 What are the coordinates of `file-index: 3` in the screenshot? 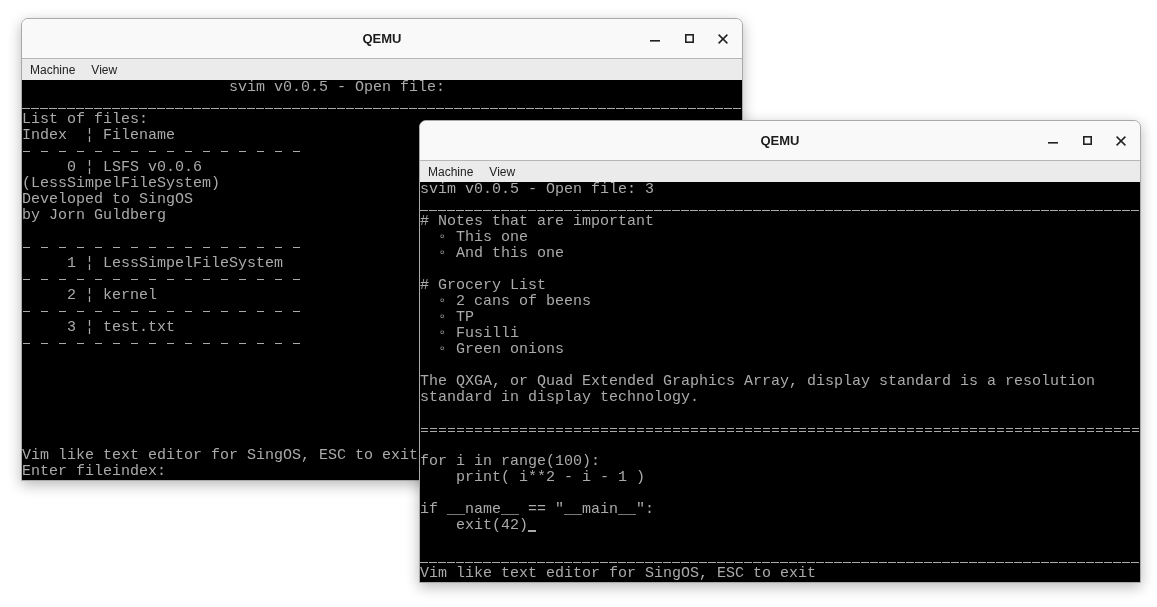 It's located at (71, 328).